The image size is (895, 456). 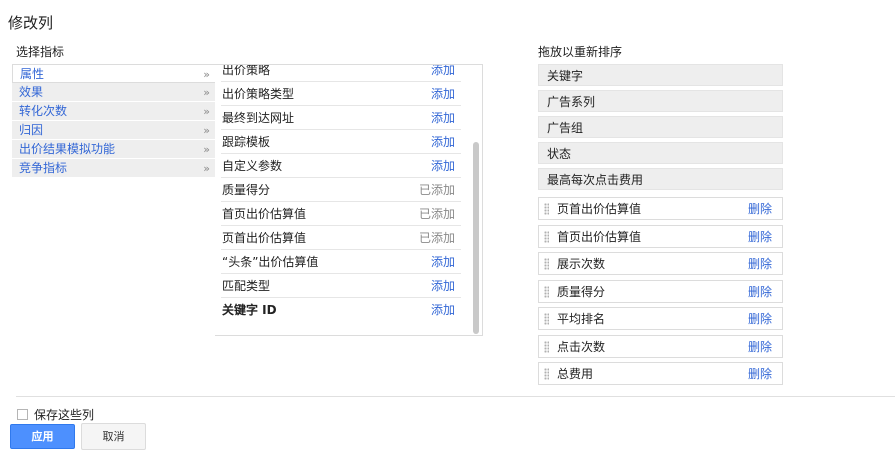 What do you see at coordinates (258, 94) in the screenshot?
I see `metric-name: 出价策略类型` at bounding box center [258, 94].